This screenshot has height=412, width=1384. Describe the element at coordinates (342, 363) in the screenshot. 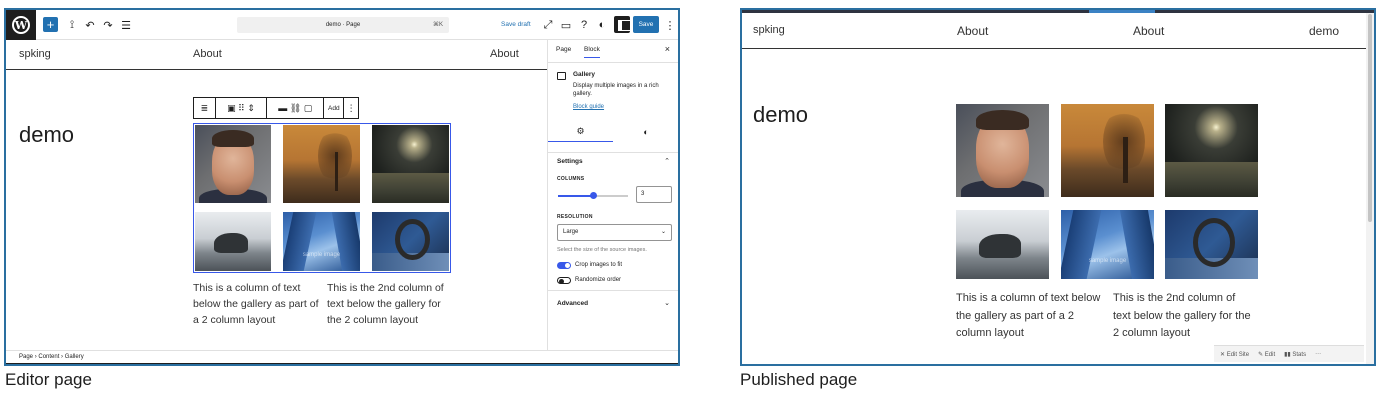

I see `taskbar-strip` at that location.